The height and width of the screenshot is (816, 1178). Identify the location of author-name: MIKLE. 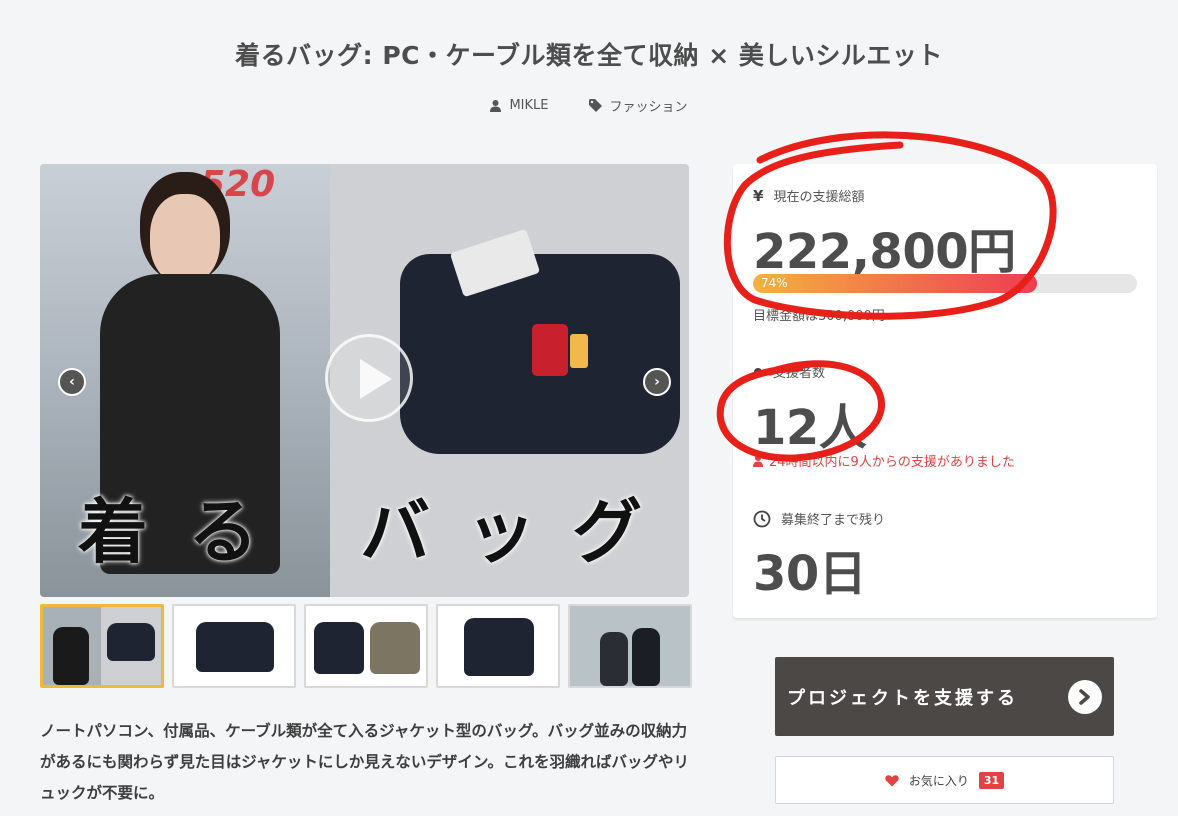
(529, 105).